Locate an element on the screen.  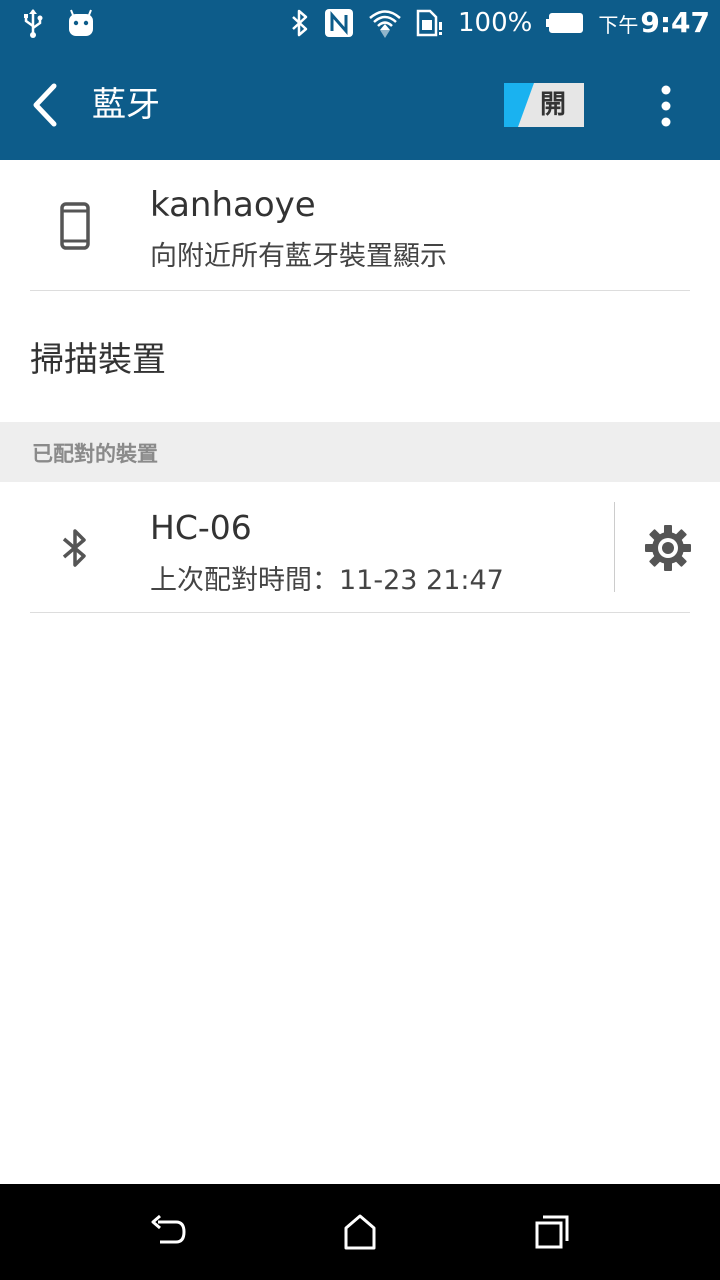
paired-devices-header: 已配對的裝置 is located at coordinates (360, 452).